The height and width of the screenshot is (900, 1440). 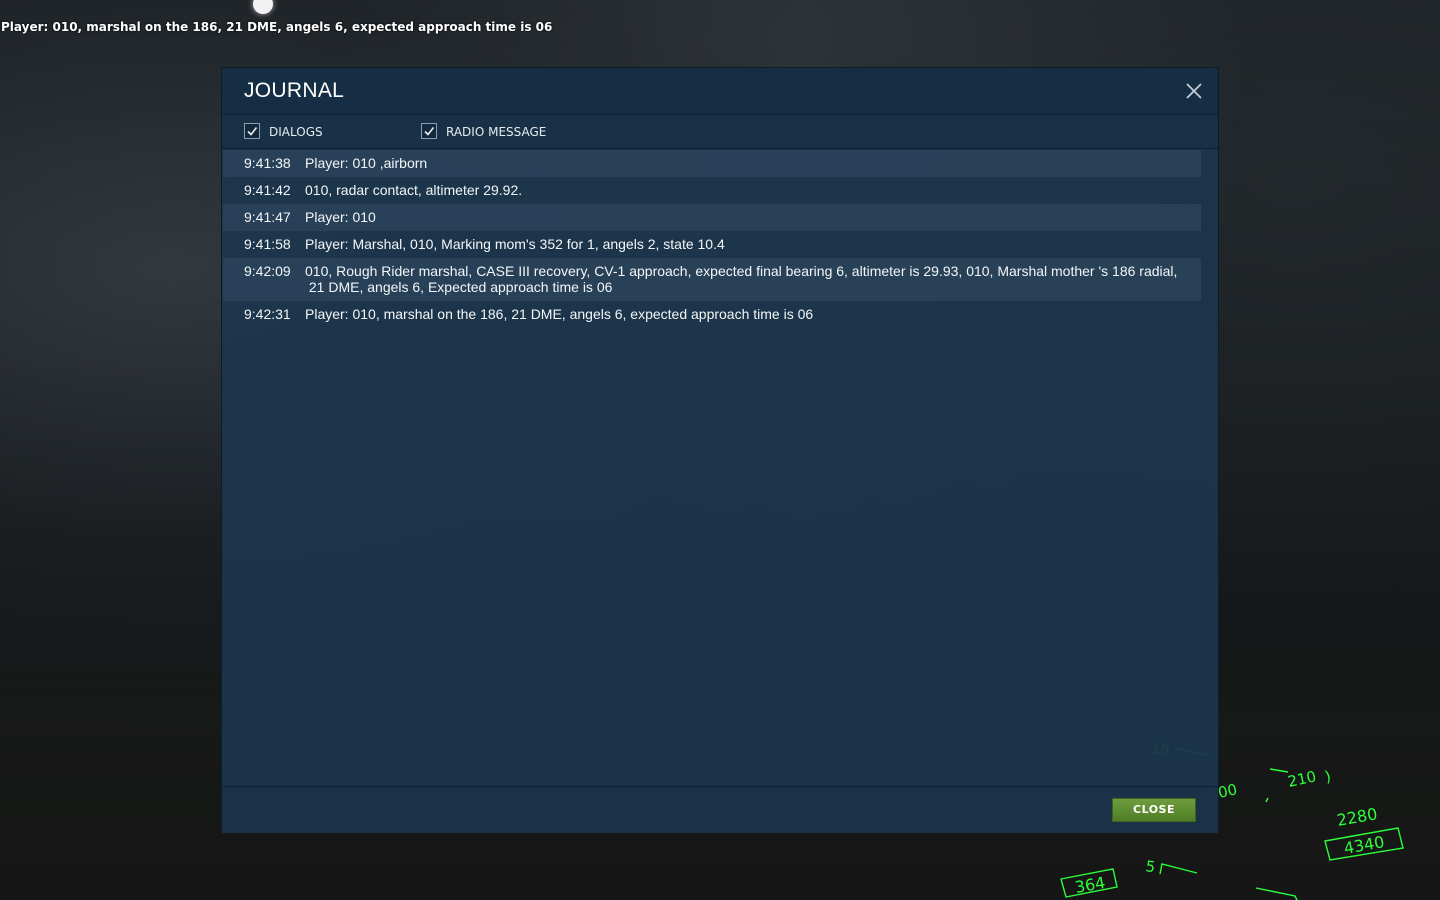 What do you see at coordinates (267, 314) in the screenshot?
I see `log-entry-time: 9:42:31` at bounding box center [267, 314].